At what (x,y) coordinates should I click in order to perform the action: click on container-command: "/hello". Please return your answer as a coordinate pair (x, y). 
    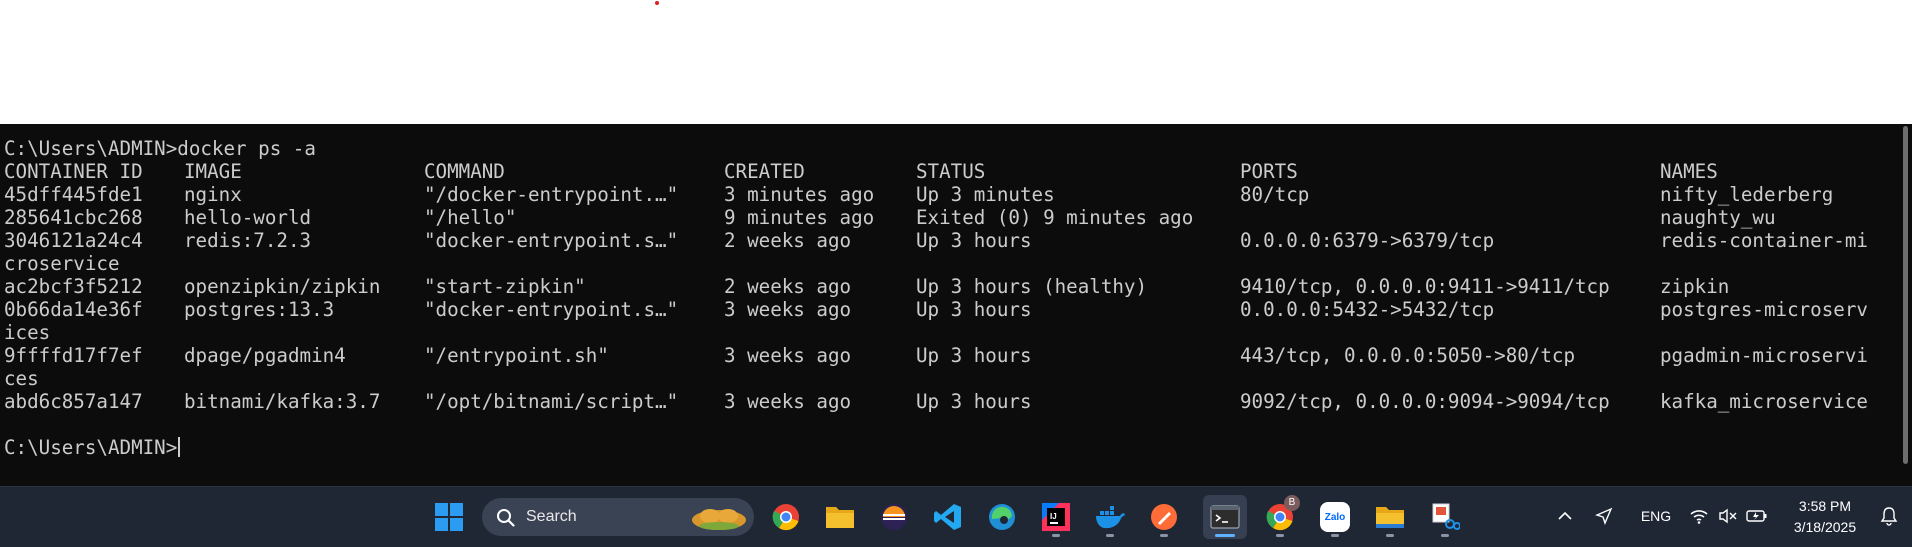
    Looking at the image, I should click on (470, 217).